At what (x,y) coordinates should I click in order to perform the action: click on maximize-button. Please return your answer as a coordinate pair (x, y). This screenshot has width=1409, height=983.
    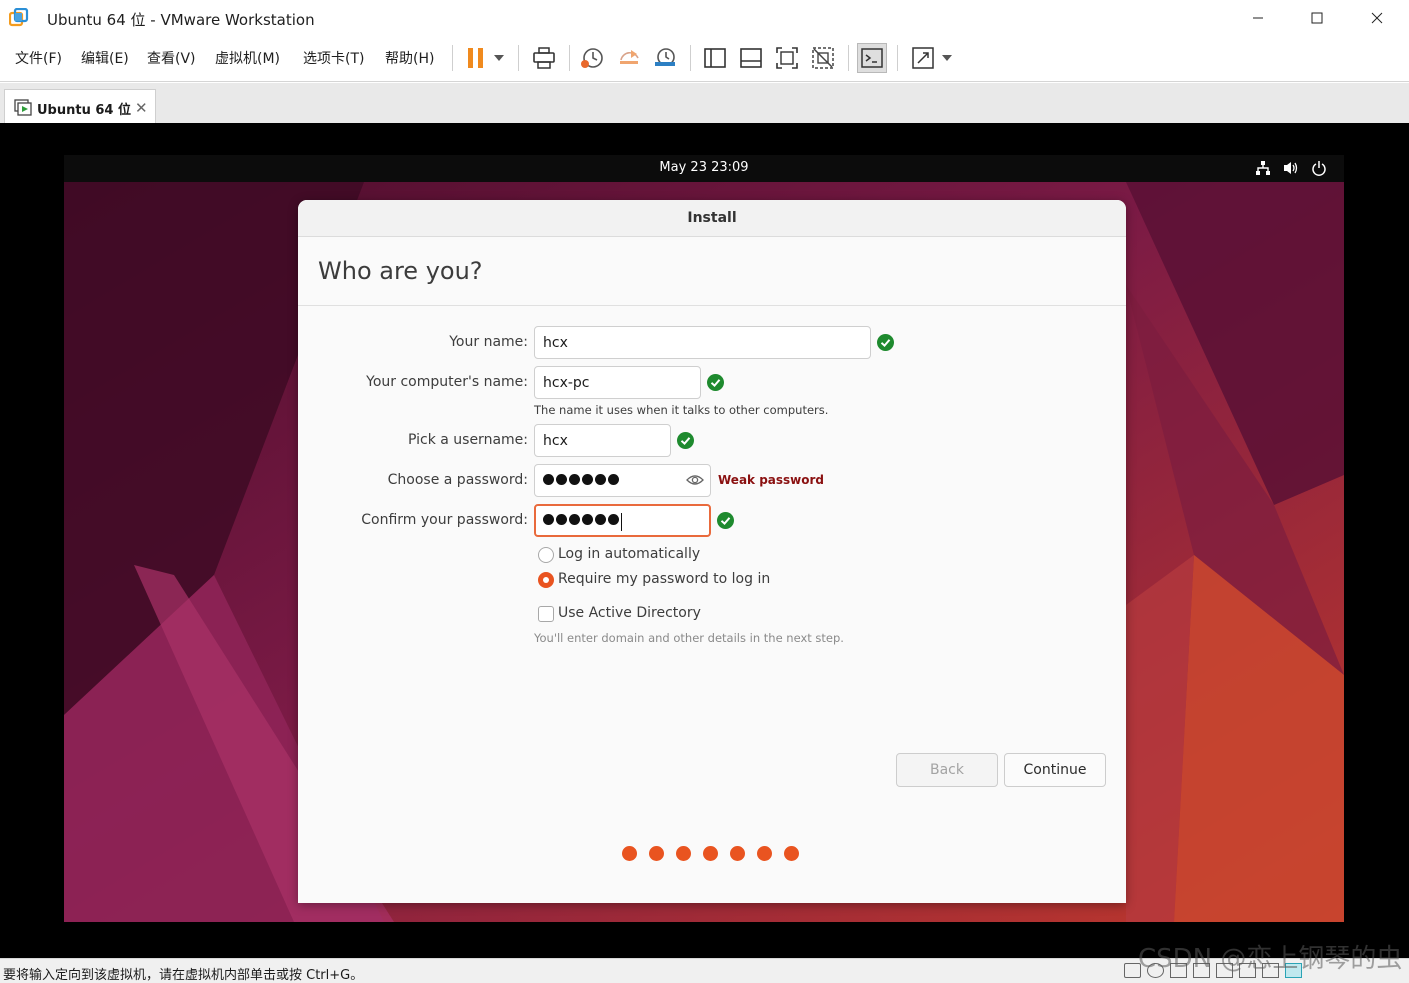
    Looking at the image, I should click on (1317, 18).